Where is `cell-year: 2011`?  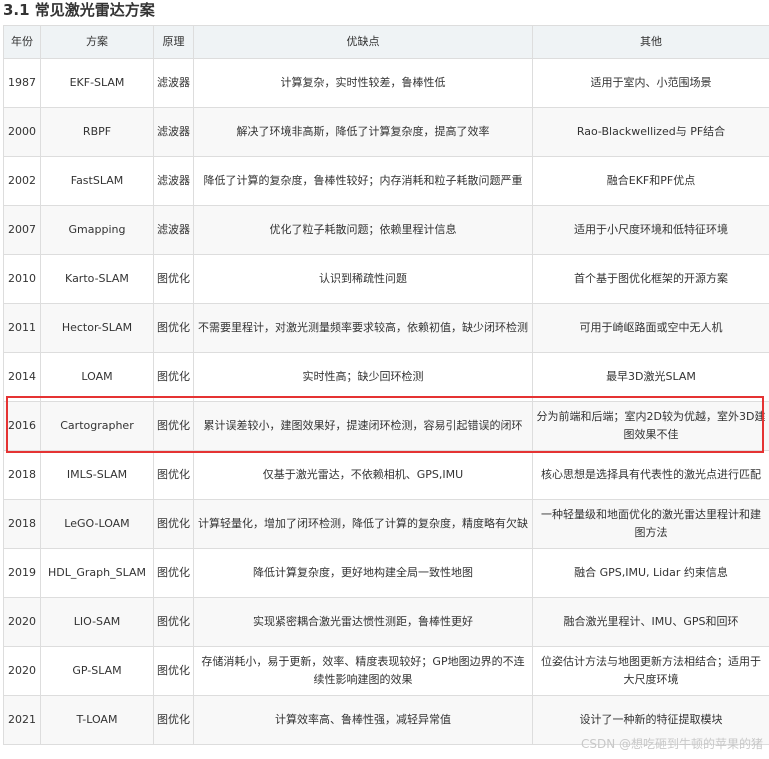 cell-year: 2011 is located at coordinates (22, 328).